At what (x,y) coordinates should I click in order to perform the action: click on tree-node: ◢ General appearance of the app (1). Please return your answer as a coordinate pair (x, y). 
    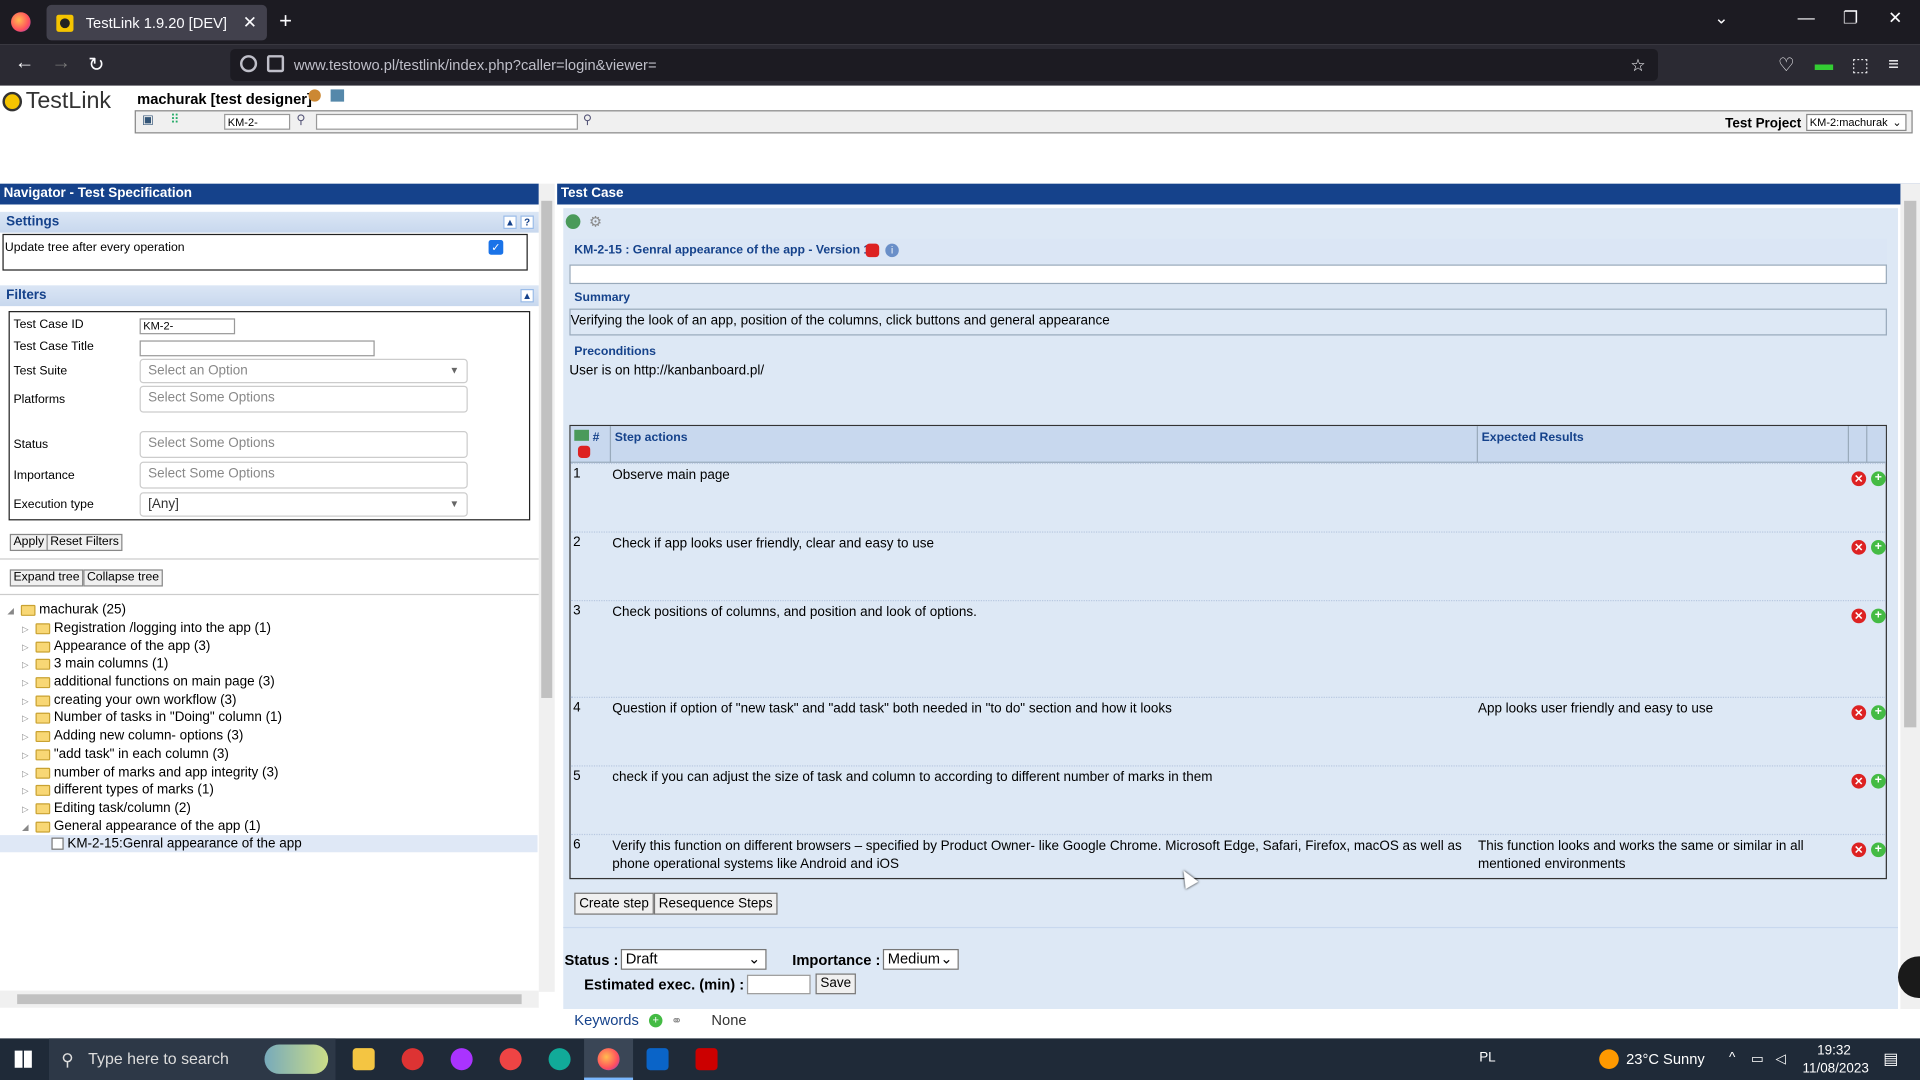
    Looking at the image, I should click on (141, 826).